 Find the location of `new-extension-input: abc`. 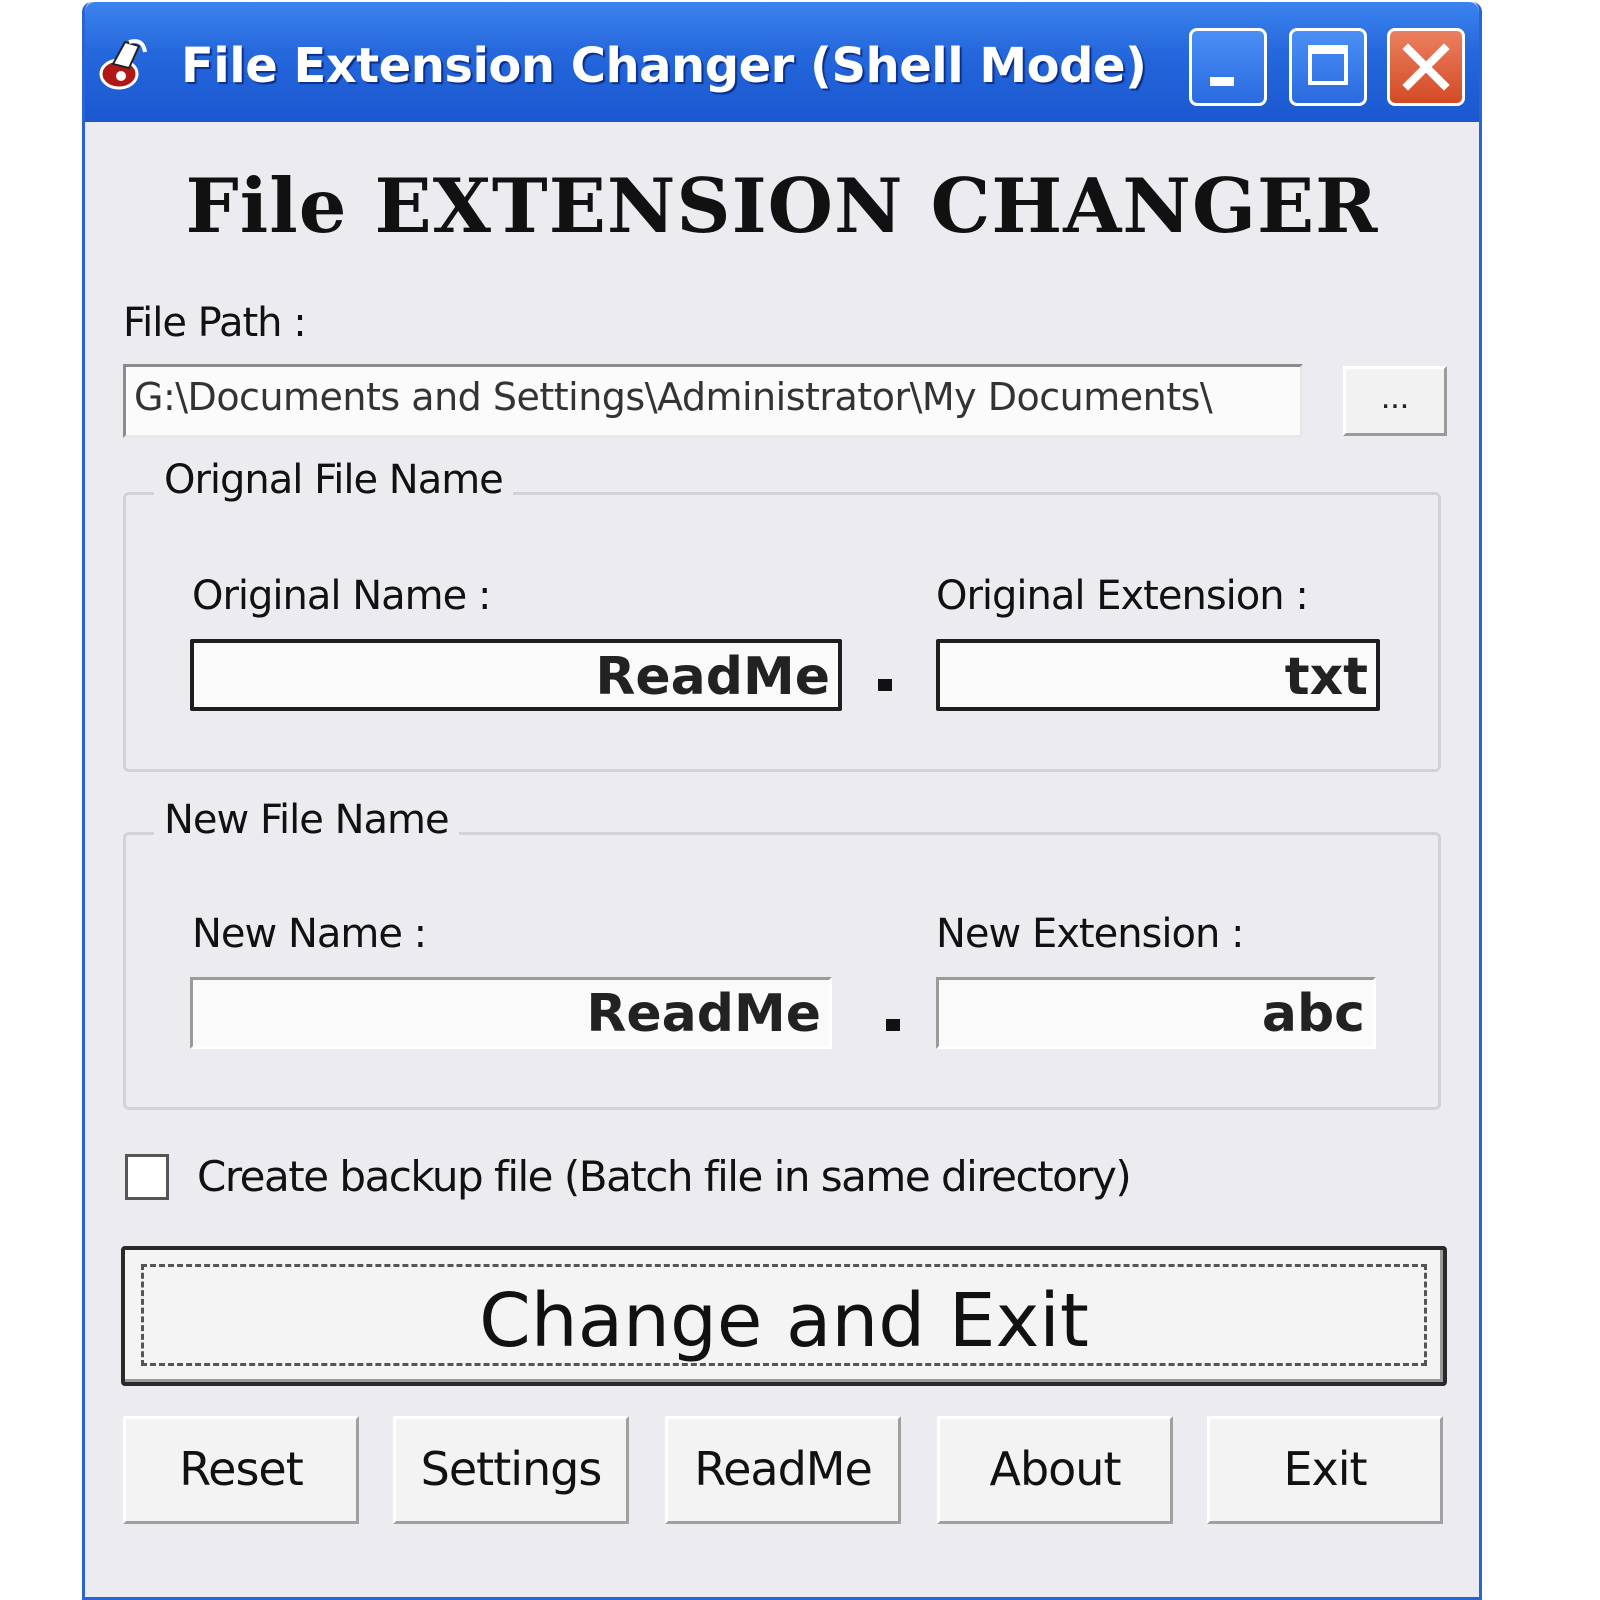

new-extension-input: abc is located at coordinates (1156, 1013).